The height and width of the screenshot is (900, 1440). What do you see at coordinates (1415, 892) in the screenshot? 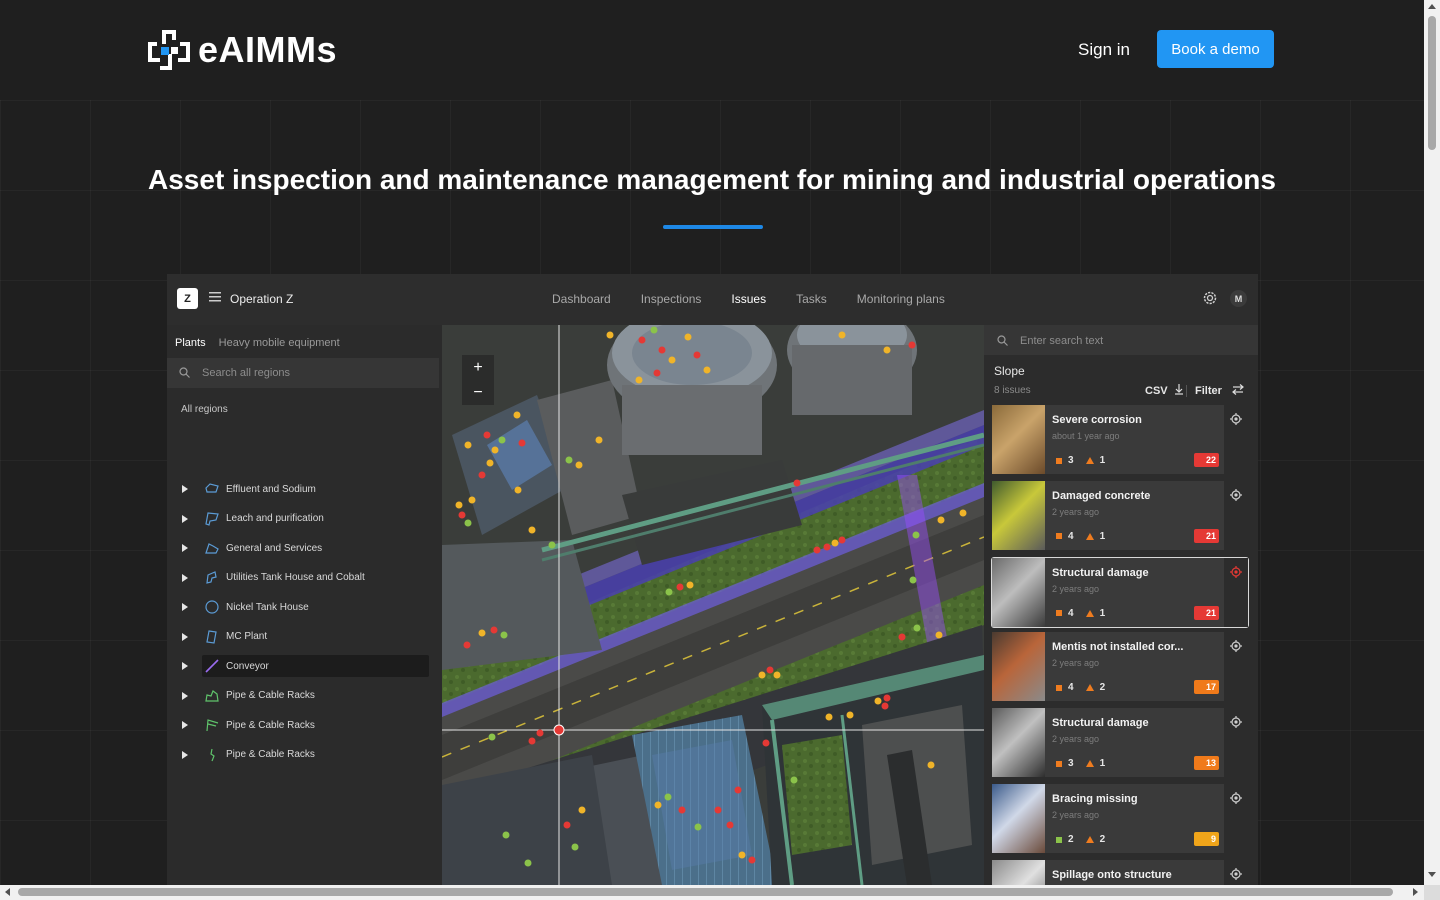
I see `scroll-right-arrow-icon` at bounding box center [1415, 892].